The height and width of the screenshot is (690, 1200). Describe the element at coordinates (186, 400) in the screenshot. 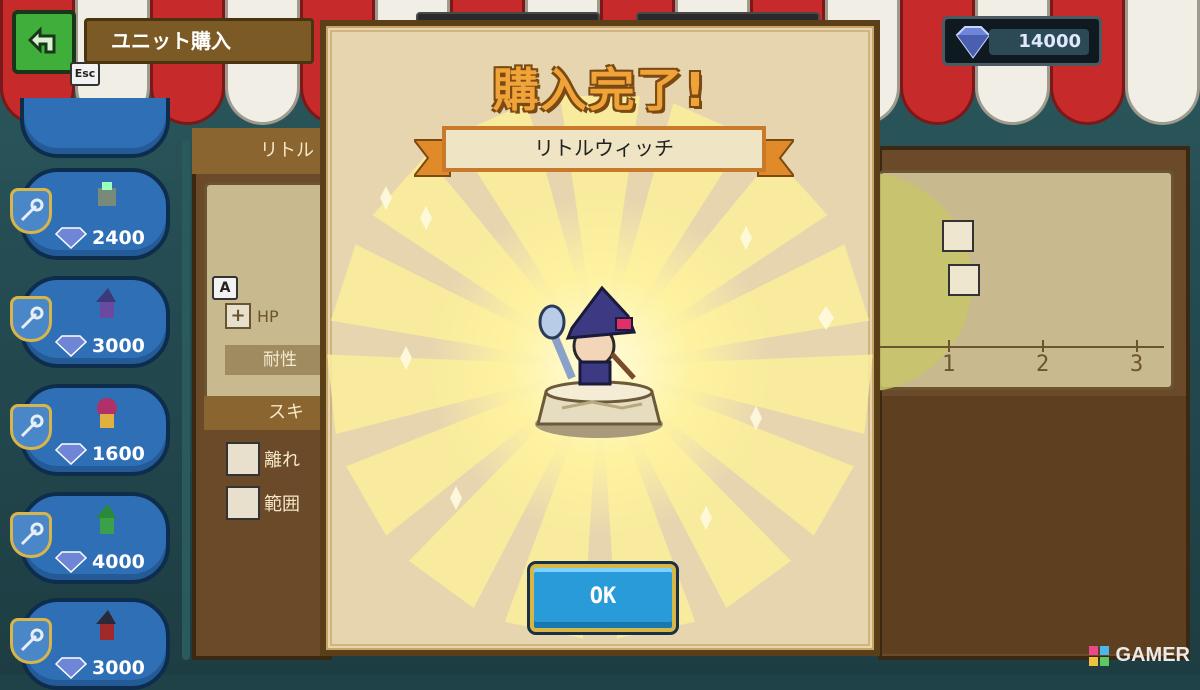

I see `unit-list-scrollbar` at that location.